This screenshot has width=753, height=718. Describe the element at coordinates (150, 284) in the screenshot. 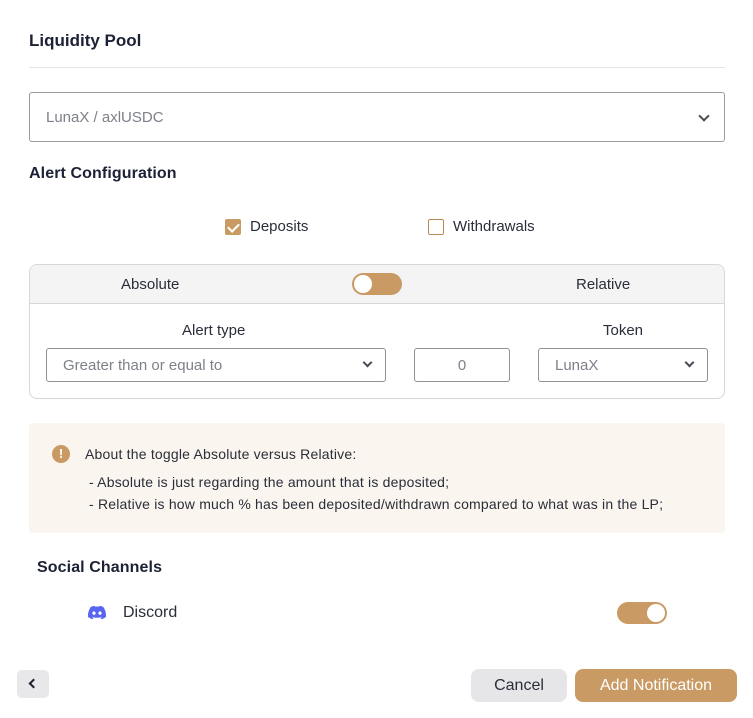

I see `absolute-label: Absolute` at that location.